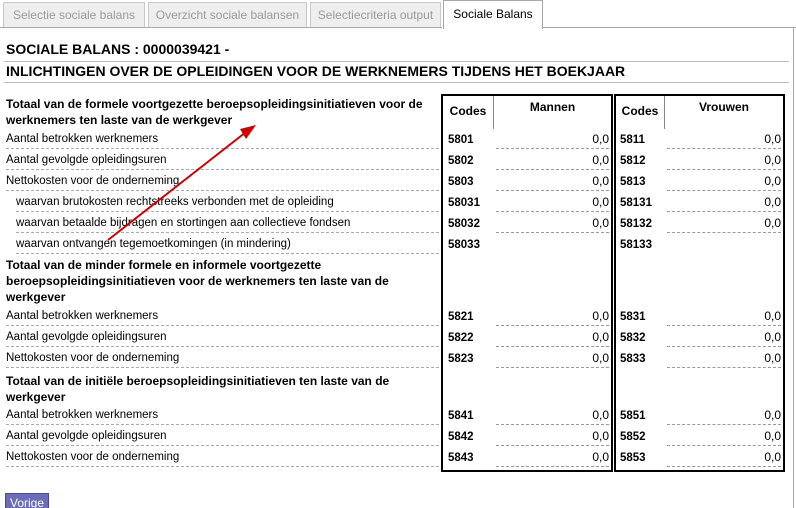 This screenshot has width=796, height=508. I want to click on code-vrouwen: 5833, so click(633, 359).